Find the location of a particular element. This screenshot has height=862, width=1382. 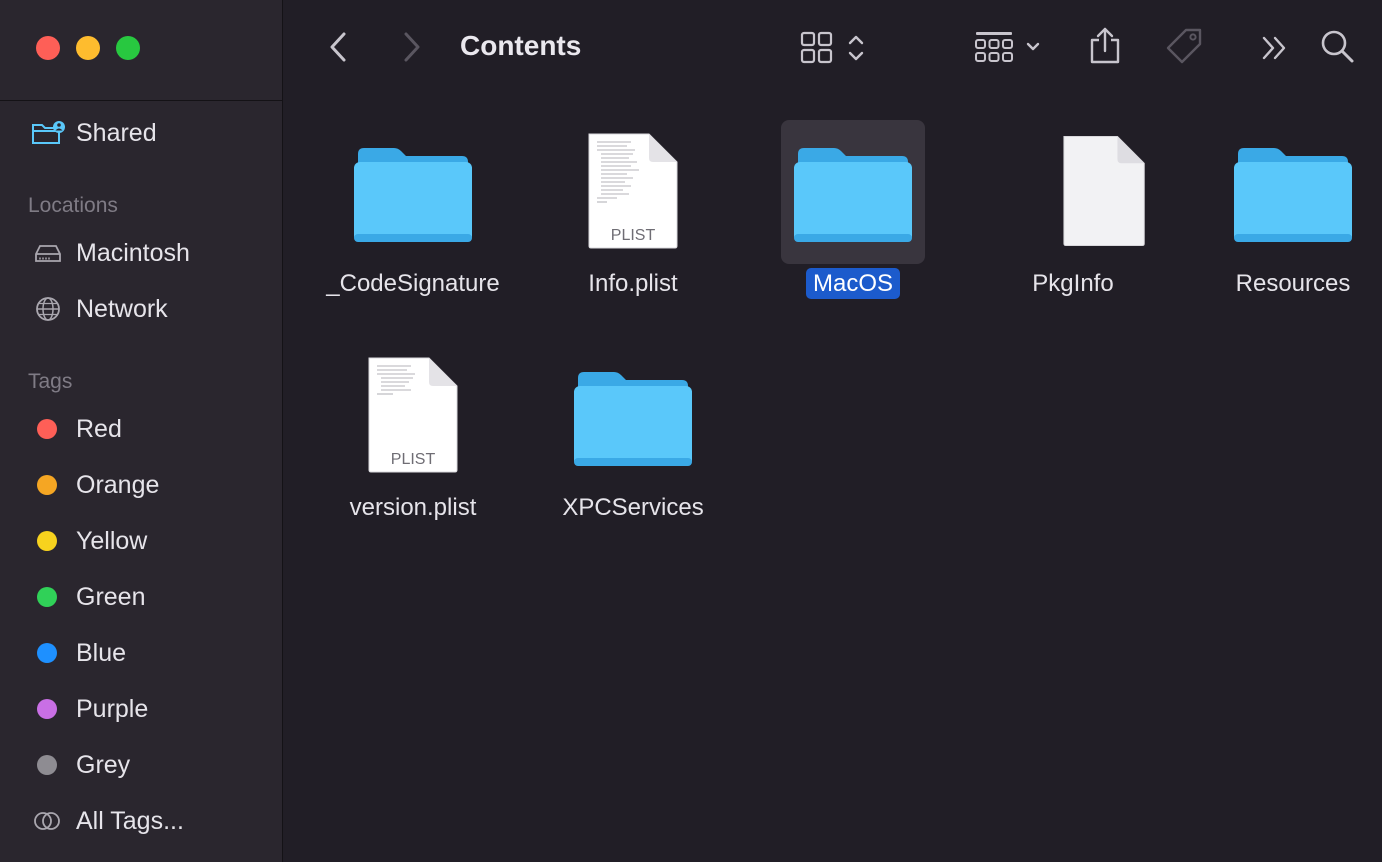

file-name-text: PkgInfo is located at coordinates (1073, 283).